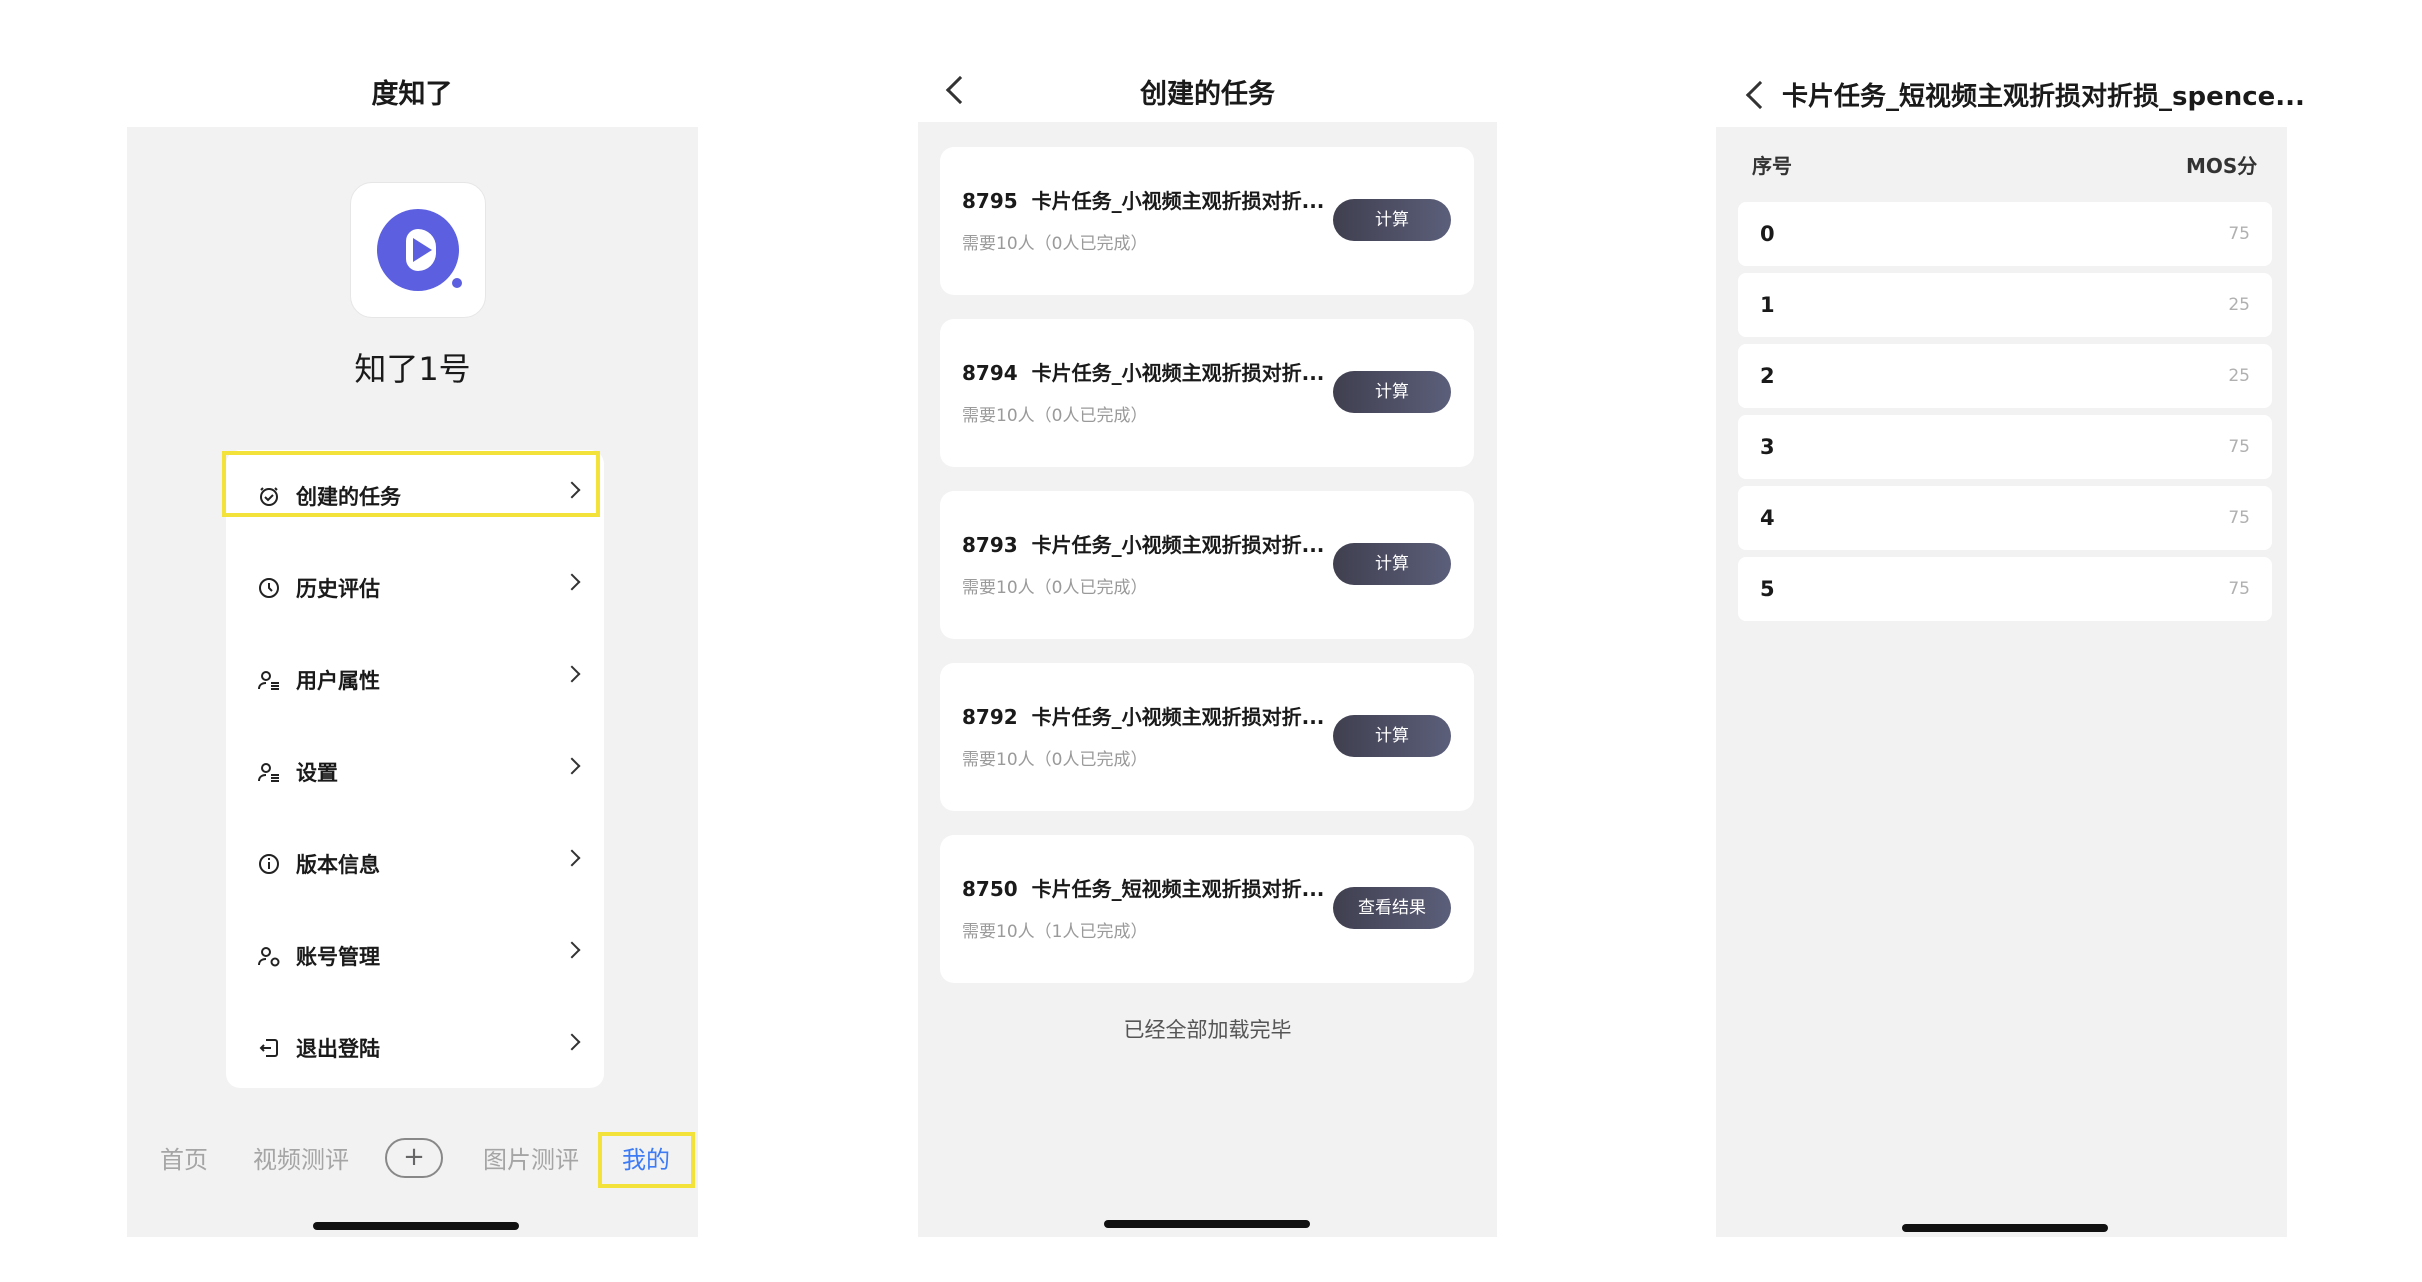 This screenshot has width=2422, height=1282. Describe the element at coordinates (269, 588) in the screenshot. I see `history-clock-icon` at that location.